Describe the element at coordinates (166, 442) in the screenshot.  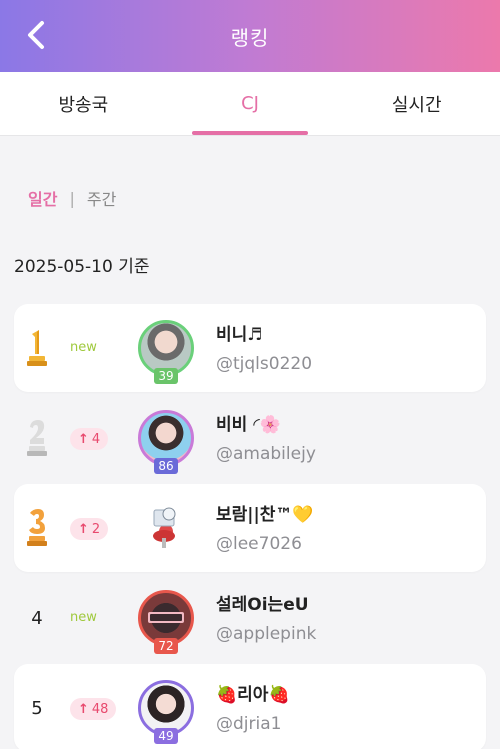
I see `avatar-container: 86` at that location.